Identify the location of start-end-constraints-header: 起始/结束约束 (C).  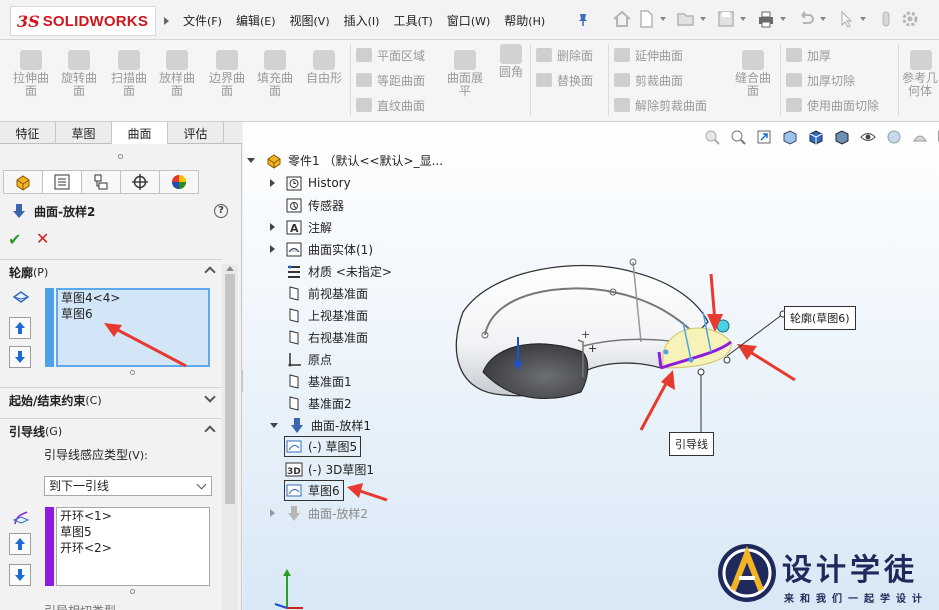
(111, 400).